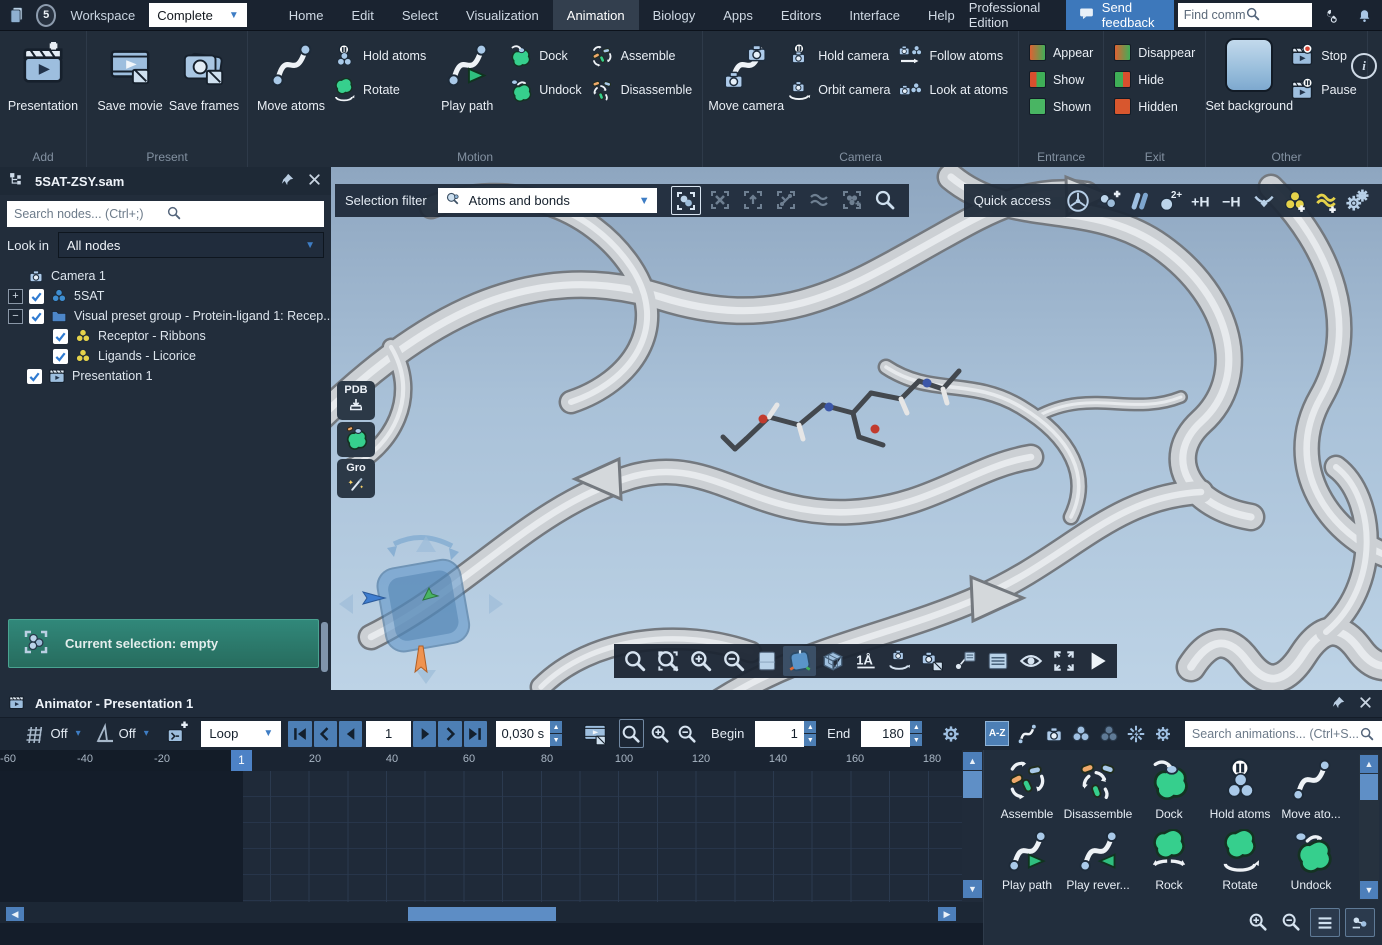 Image resolution: width=1382 pixels, height=945 pixels. I want to click on add-surface-button, so click(1325, 200).